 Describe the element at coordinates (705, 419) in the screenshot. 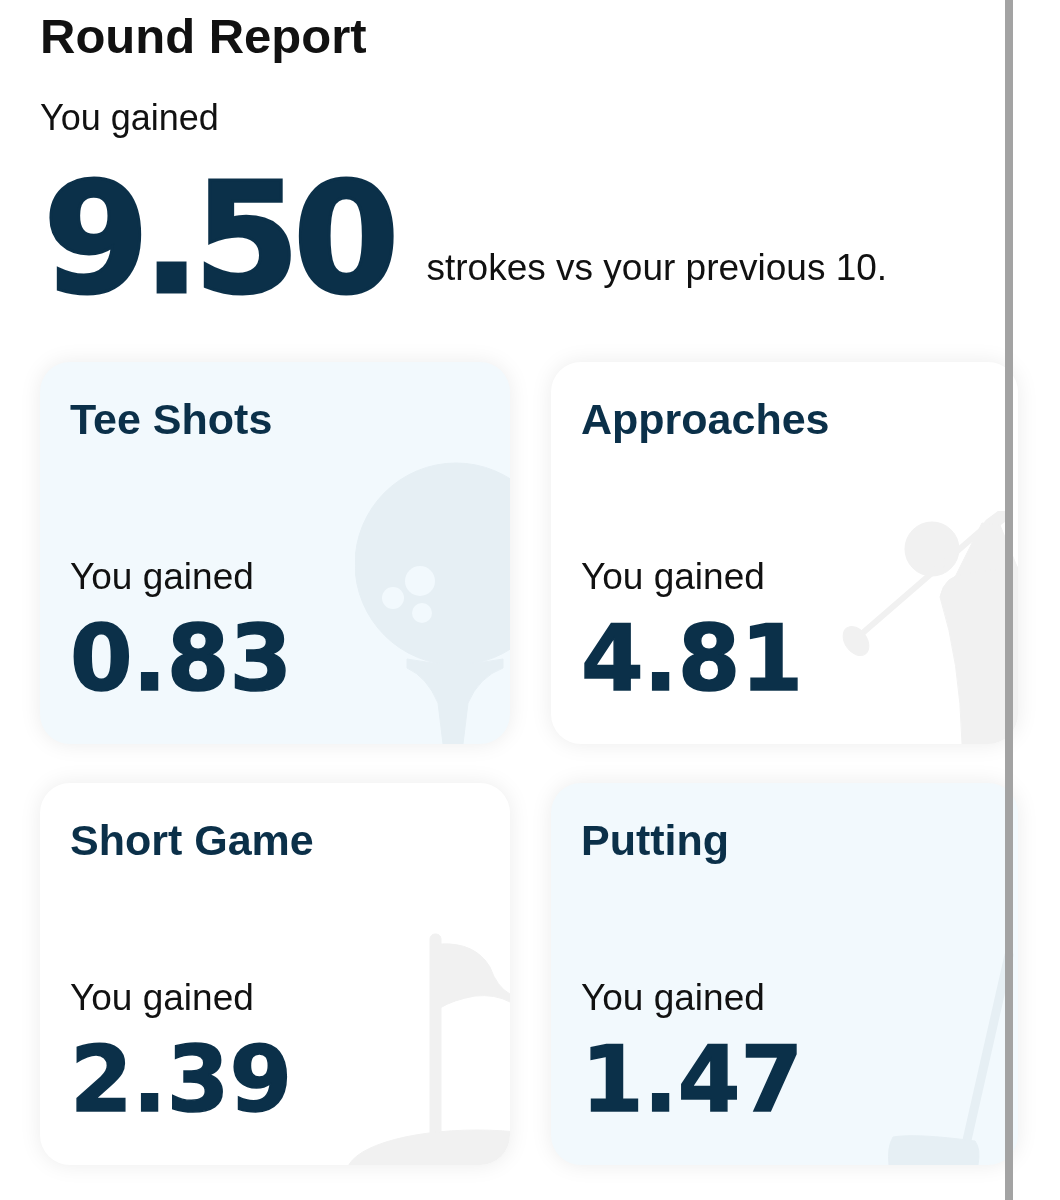

I see `card-title: Approaches` at that location.